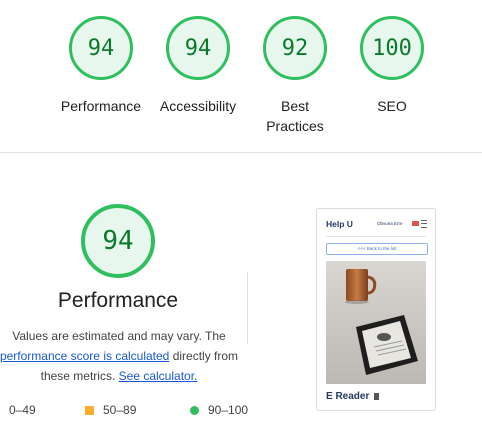  I want to click on gauge-label: Accessibility, so click(198, 106).